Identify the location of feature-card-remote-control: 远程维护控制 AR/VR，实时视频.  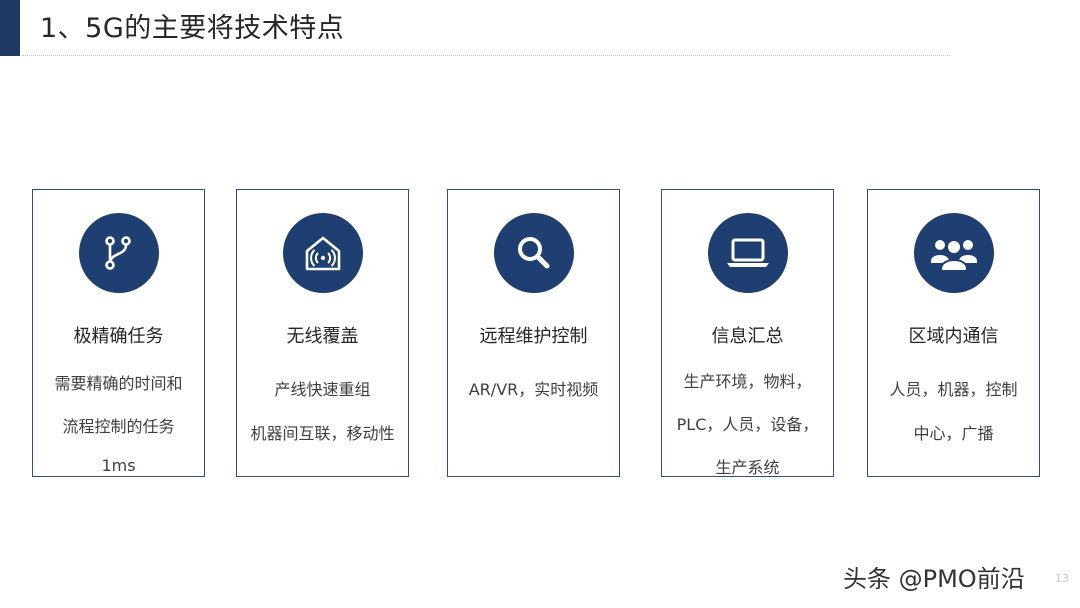
(533, 333).